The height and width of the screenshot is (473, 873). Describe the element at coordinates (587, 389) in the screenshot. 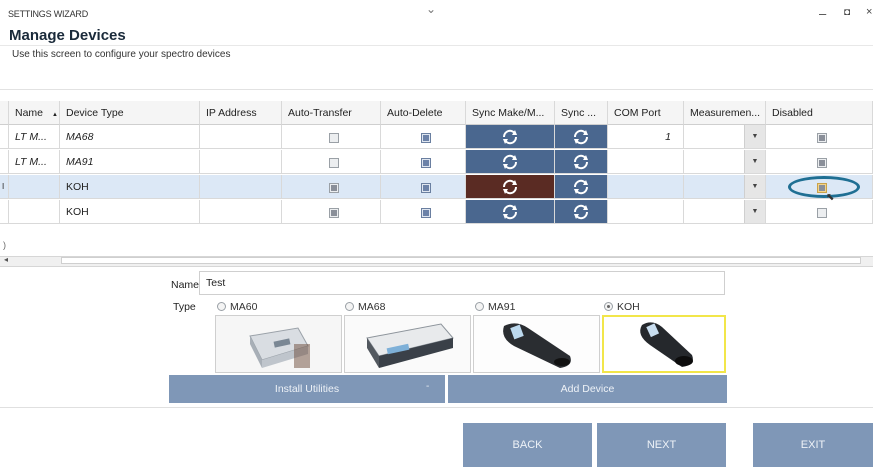

I see `add-device-button: Add Device` at that location.